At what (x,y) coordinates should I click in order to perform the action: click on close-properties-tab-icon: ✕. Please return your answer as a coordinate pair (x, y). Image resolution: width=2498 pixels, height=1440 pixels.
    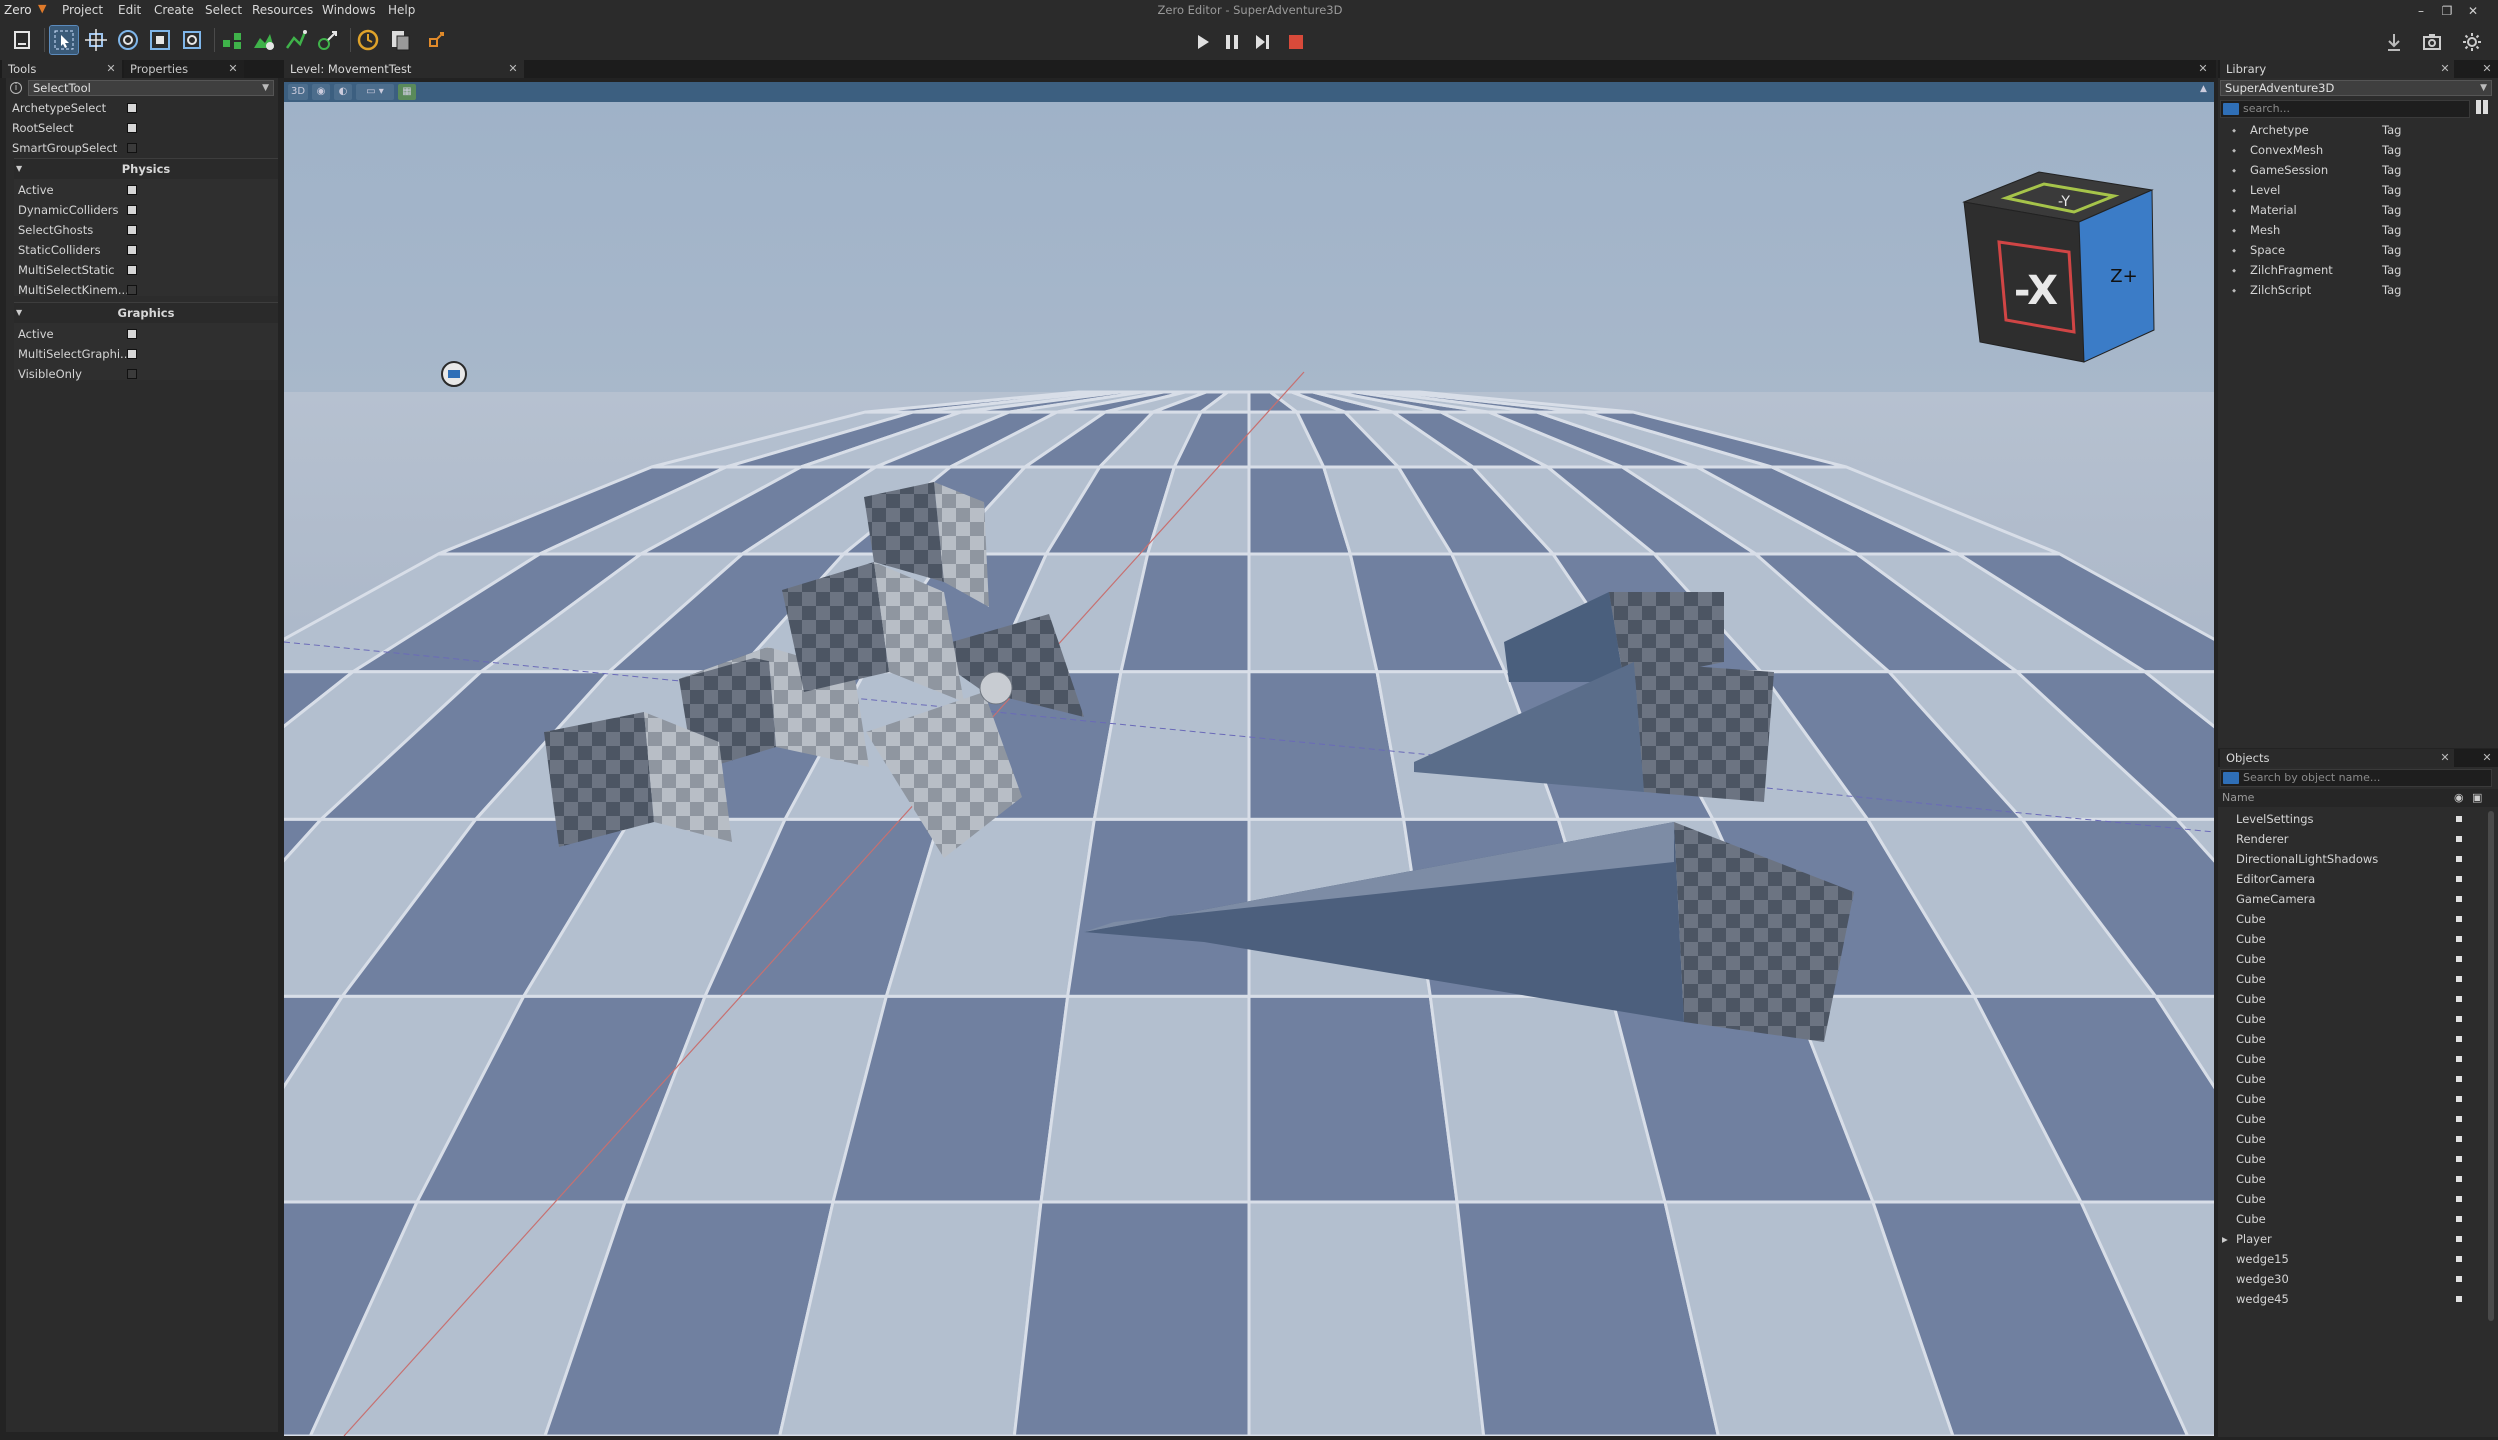
    Looking at the image, I should click on (233, 69).